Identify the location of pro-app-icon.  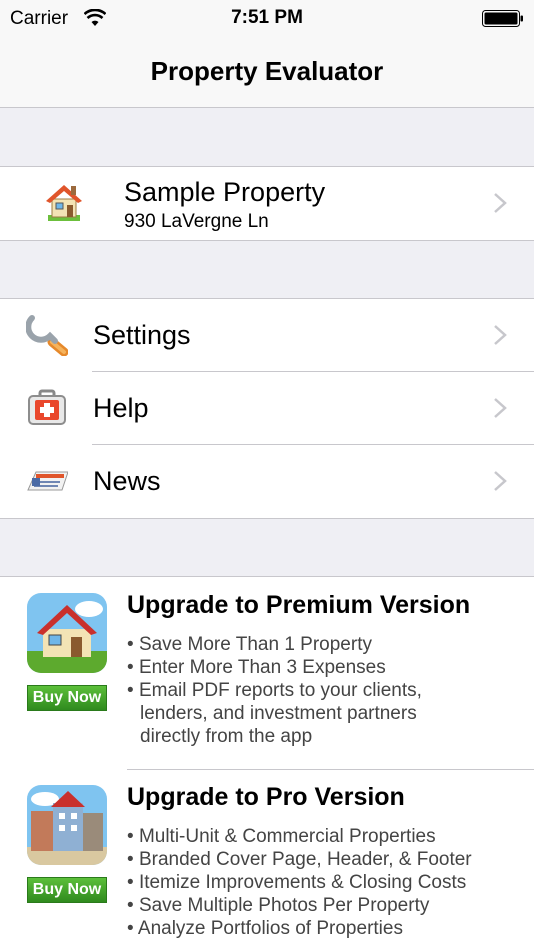
(67, 825).